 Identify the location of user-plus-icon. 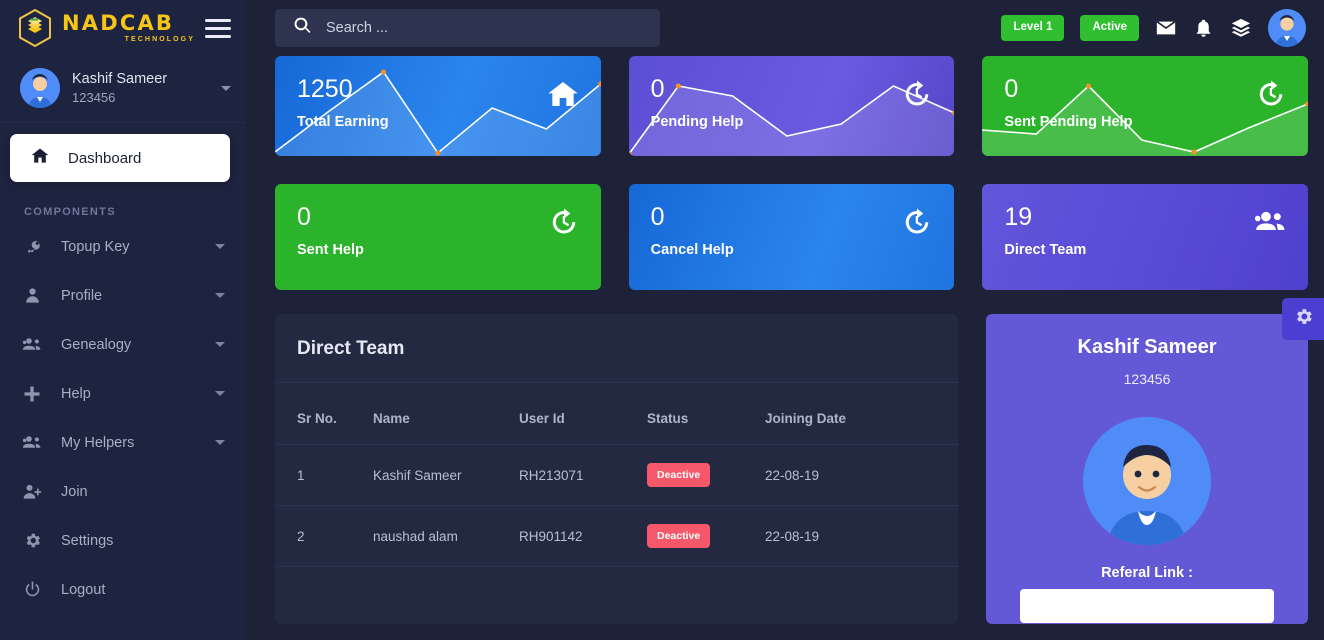
(32, 492).